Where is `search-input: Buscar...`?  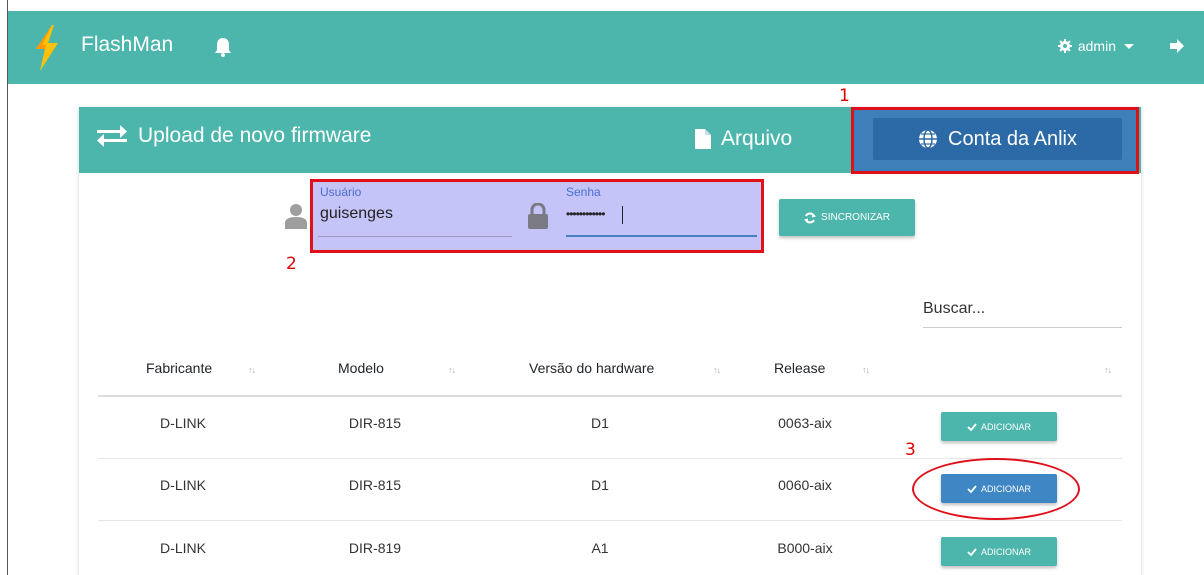 search-input: Buscar... is located at coordinates (1022, 313).